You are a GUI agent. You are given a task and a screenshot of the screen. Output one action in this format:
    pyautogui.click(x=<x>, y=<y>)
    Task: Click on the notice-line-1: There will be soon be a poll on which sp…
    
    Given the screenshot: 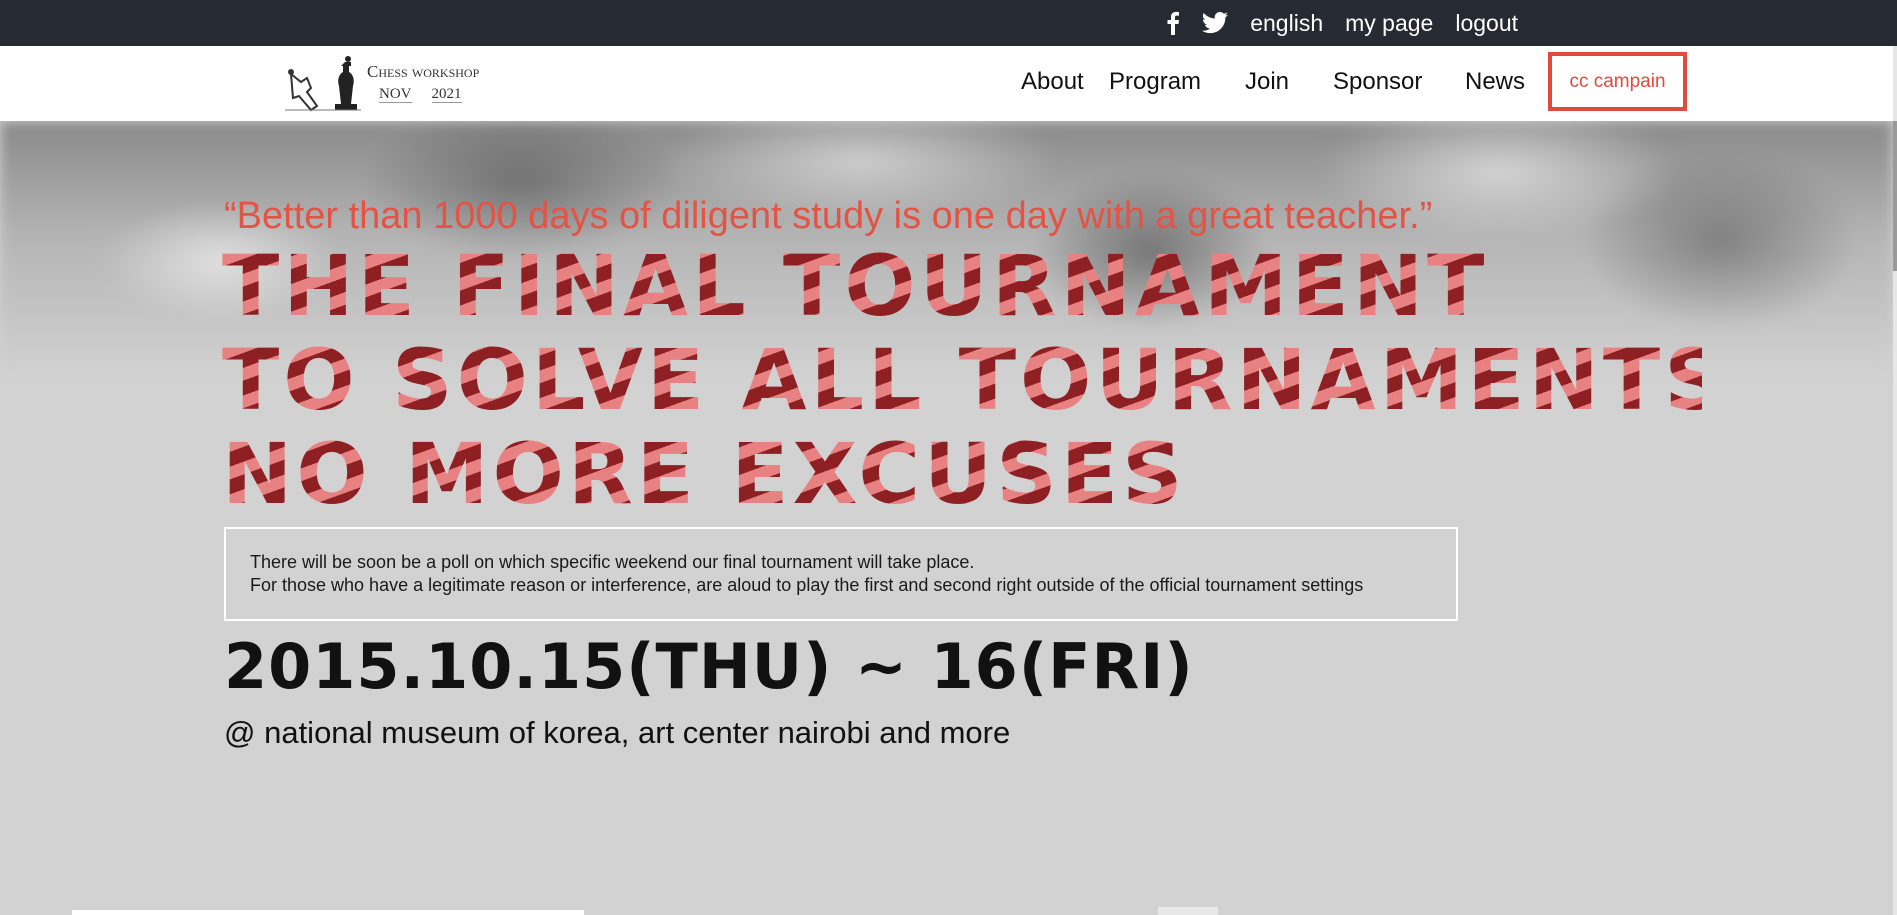 What is the action you would take?
    pyautogui.click(x=612, y=562)
    